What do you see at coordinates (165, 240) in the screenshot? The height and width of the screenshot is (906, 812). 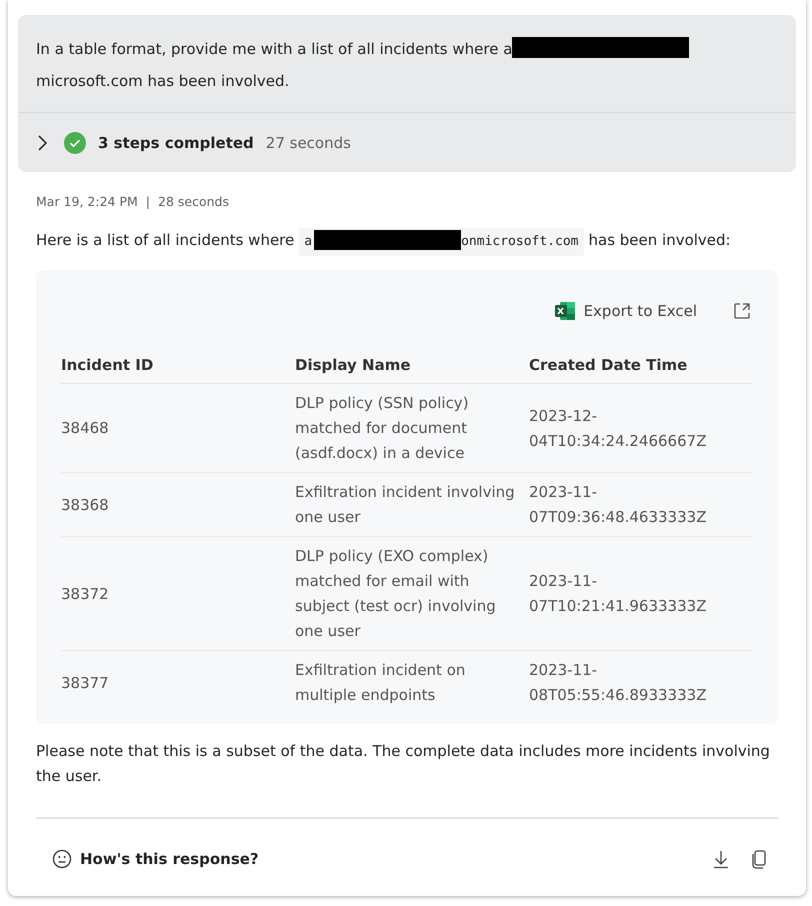 I see `response-text: Here is a list of all incidents where` at bounding box center [165, 240].